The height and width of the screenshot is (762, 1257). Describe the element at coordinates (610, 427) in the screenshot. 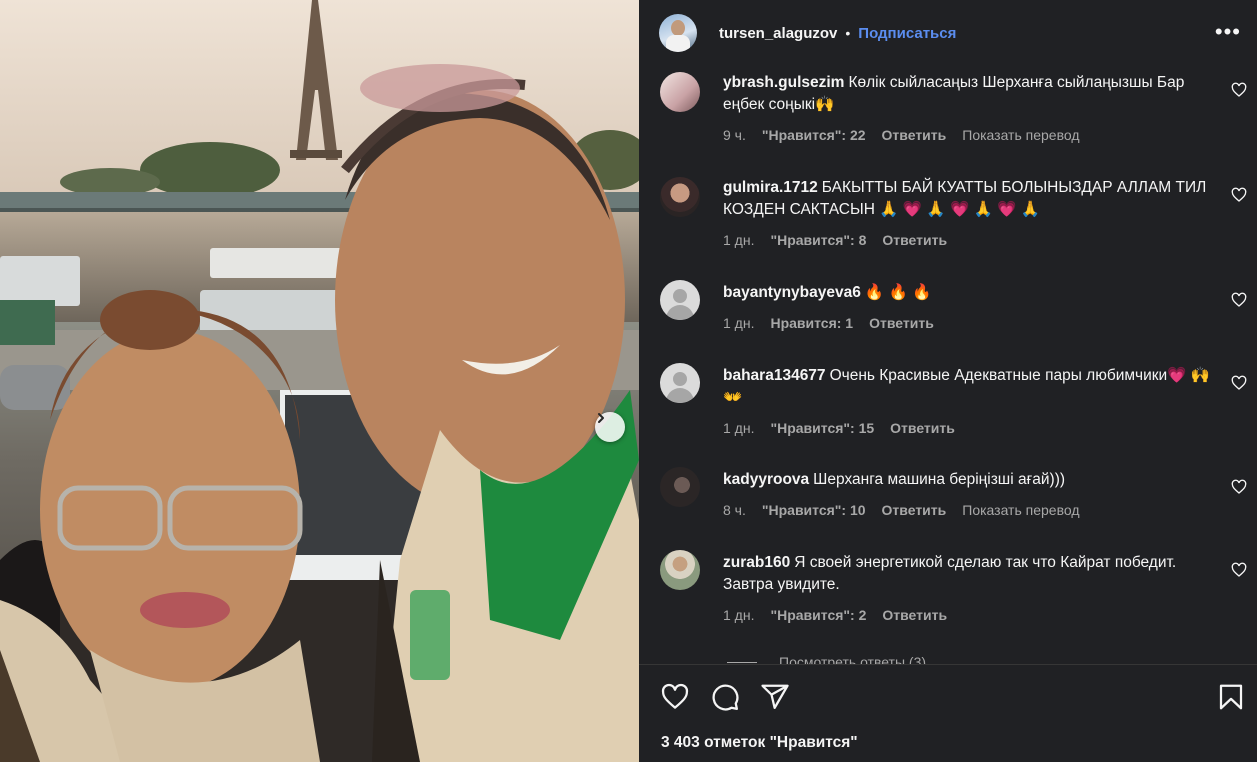

I see `carousel-next-button` at that location.